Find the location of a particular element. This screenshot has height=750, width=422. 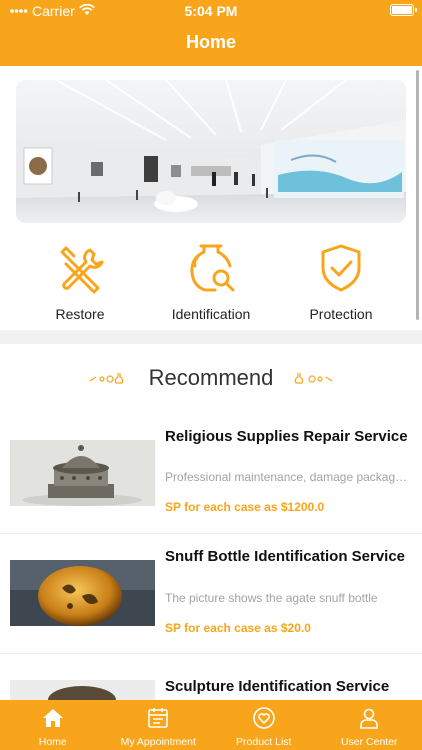

category-label: Identification is located at coordinates (211, 314).